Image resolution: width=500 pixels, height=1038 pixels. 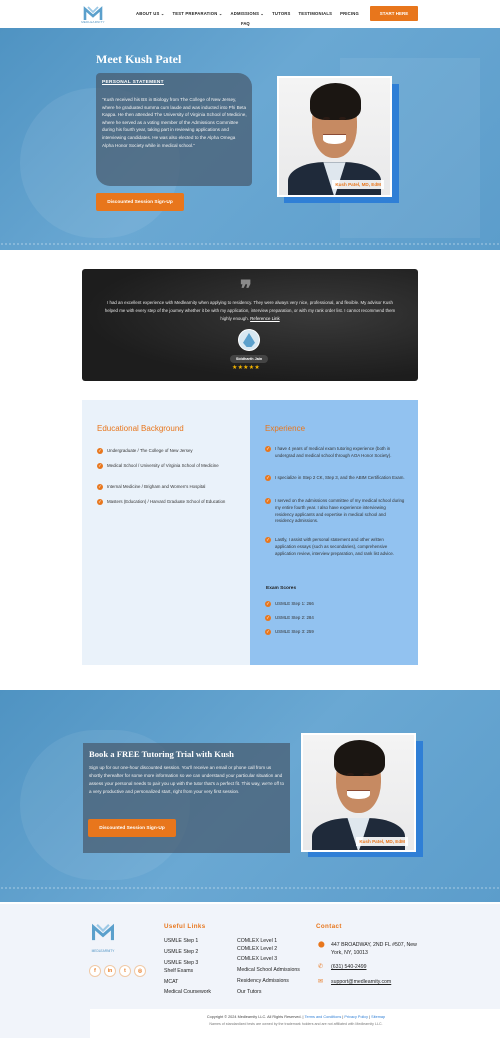 What do you see at coordinates (289, 632) in the screenshot?
I see `score-item: ✓ USMLE Step 3: 259` at bounding box center [289, 632].